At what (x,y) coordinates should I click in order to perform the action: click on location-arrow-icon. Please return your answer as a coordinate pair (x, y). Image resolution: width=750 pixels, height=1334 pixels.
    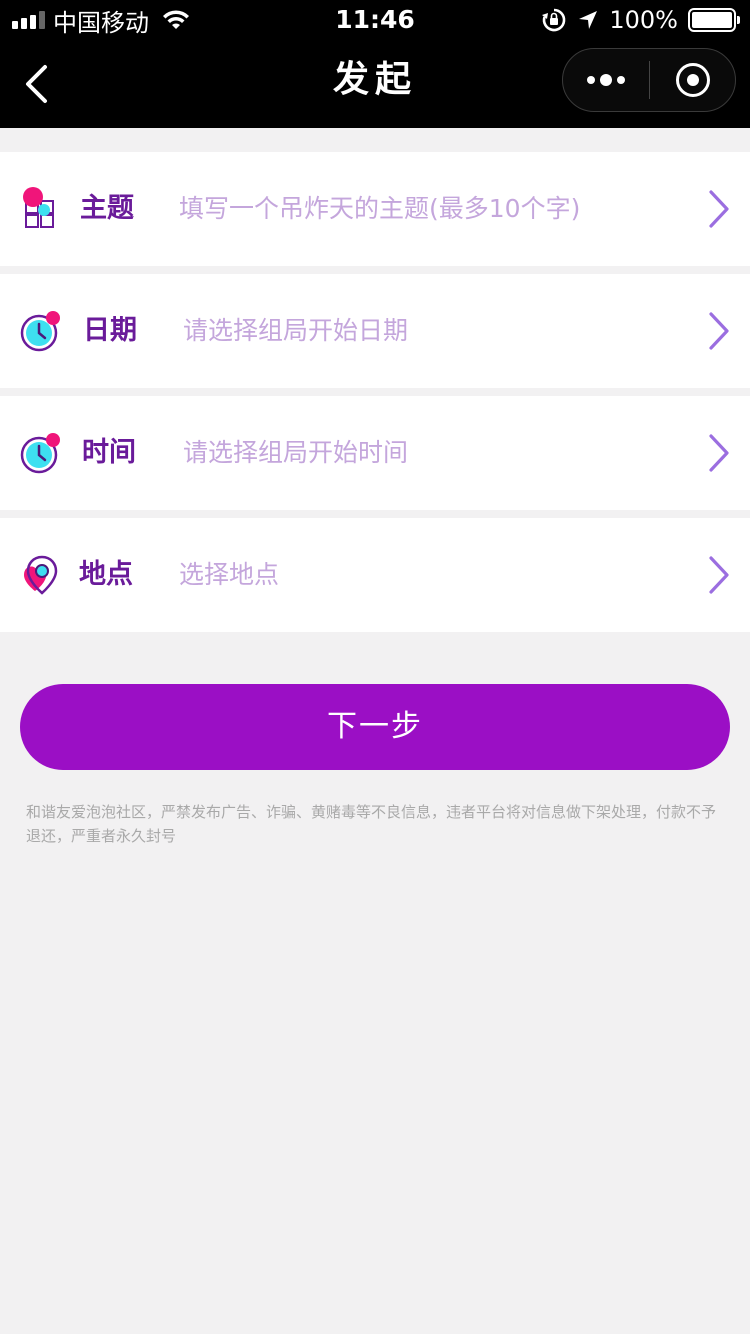
    Looking at the image, I should click on (588, 20).